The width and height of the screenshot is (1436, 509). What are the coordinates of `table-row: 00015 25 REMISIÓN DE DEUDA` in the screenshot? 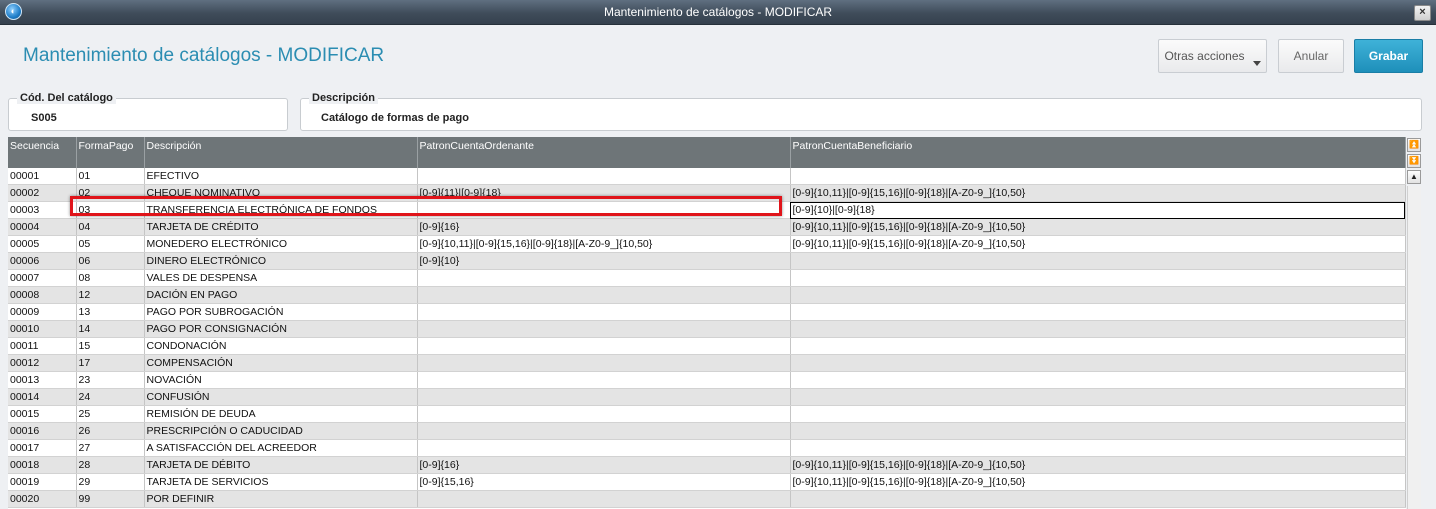 It's located at (707, 414).